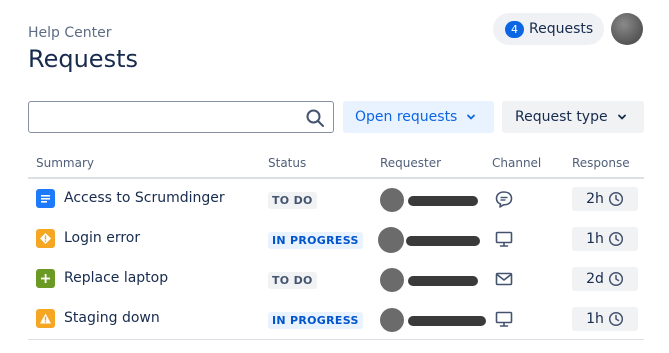 Image resolution: width=669 pixels, height=353 pixels. I want to click on request-type-label: Request type, so click(561, 117).